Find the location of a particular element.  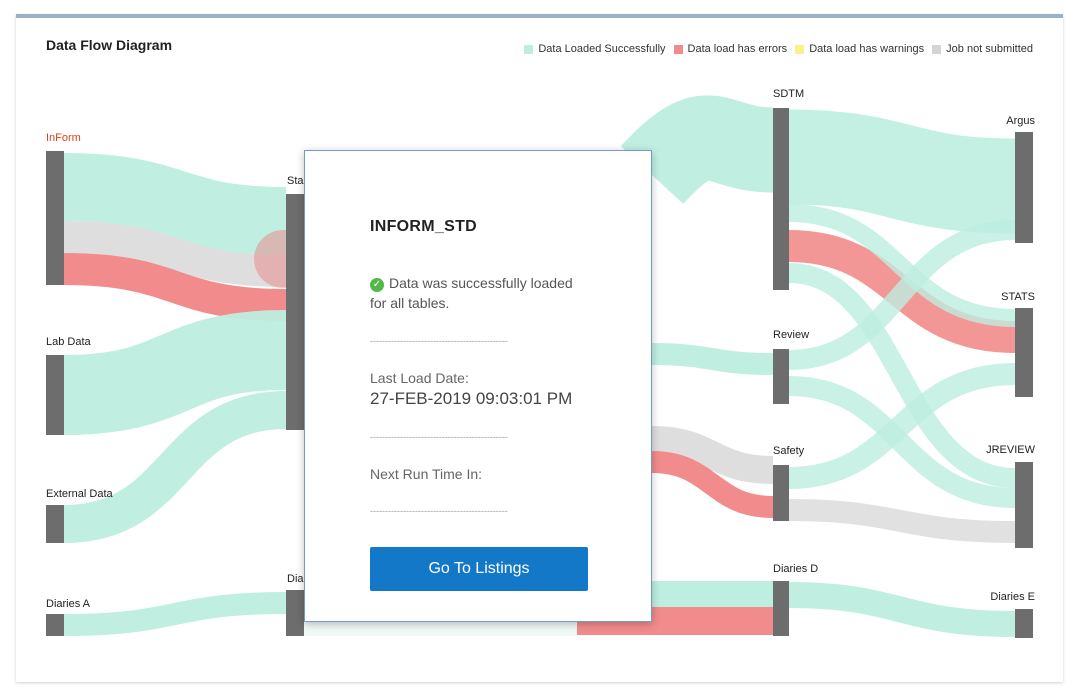

legend-item-success: Data Loaded Successfully is located at coordinates (595, 49).